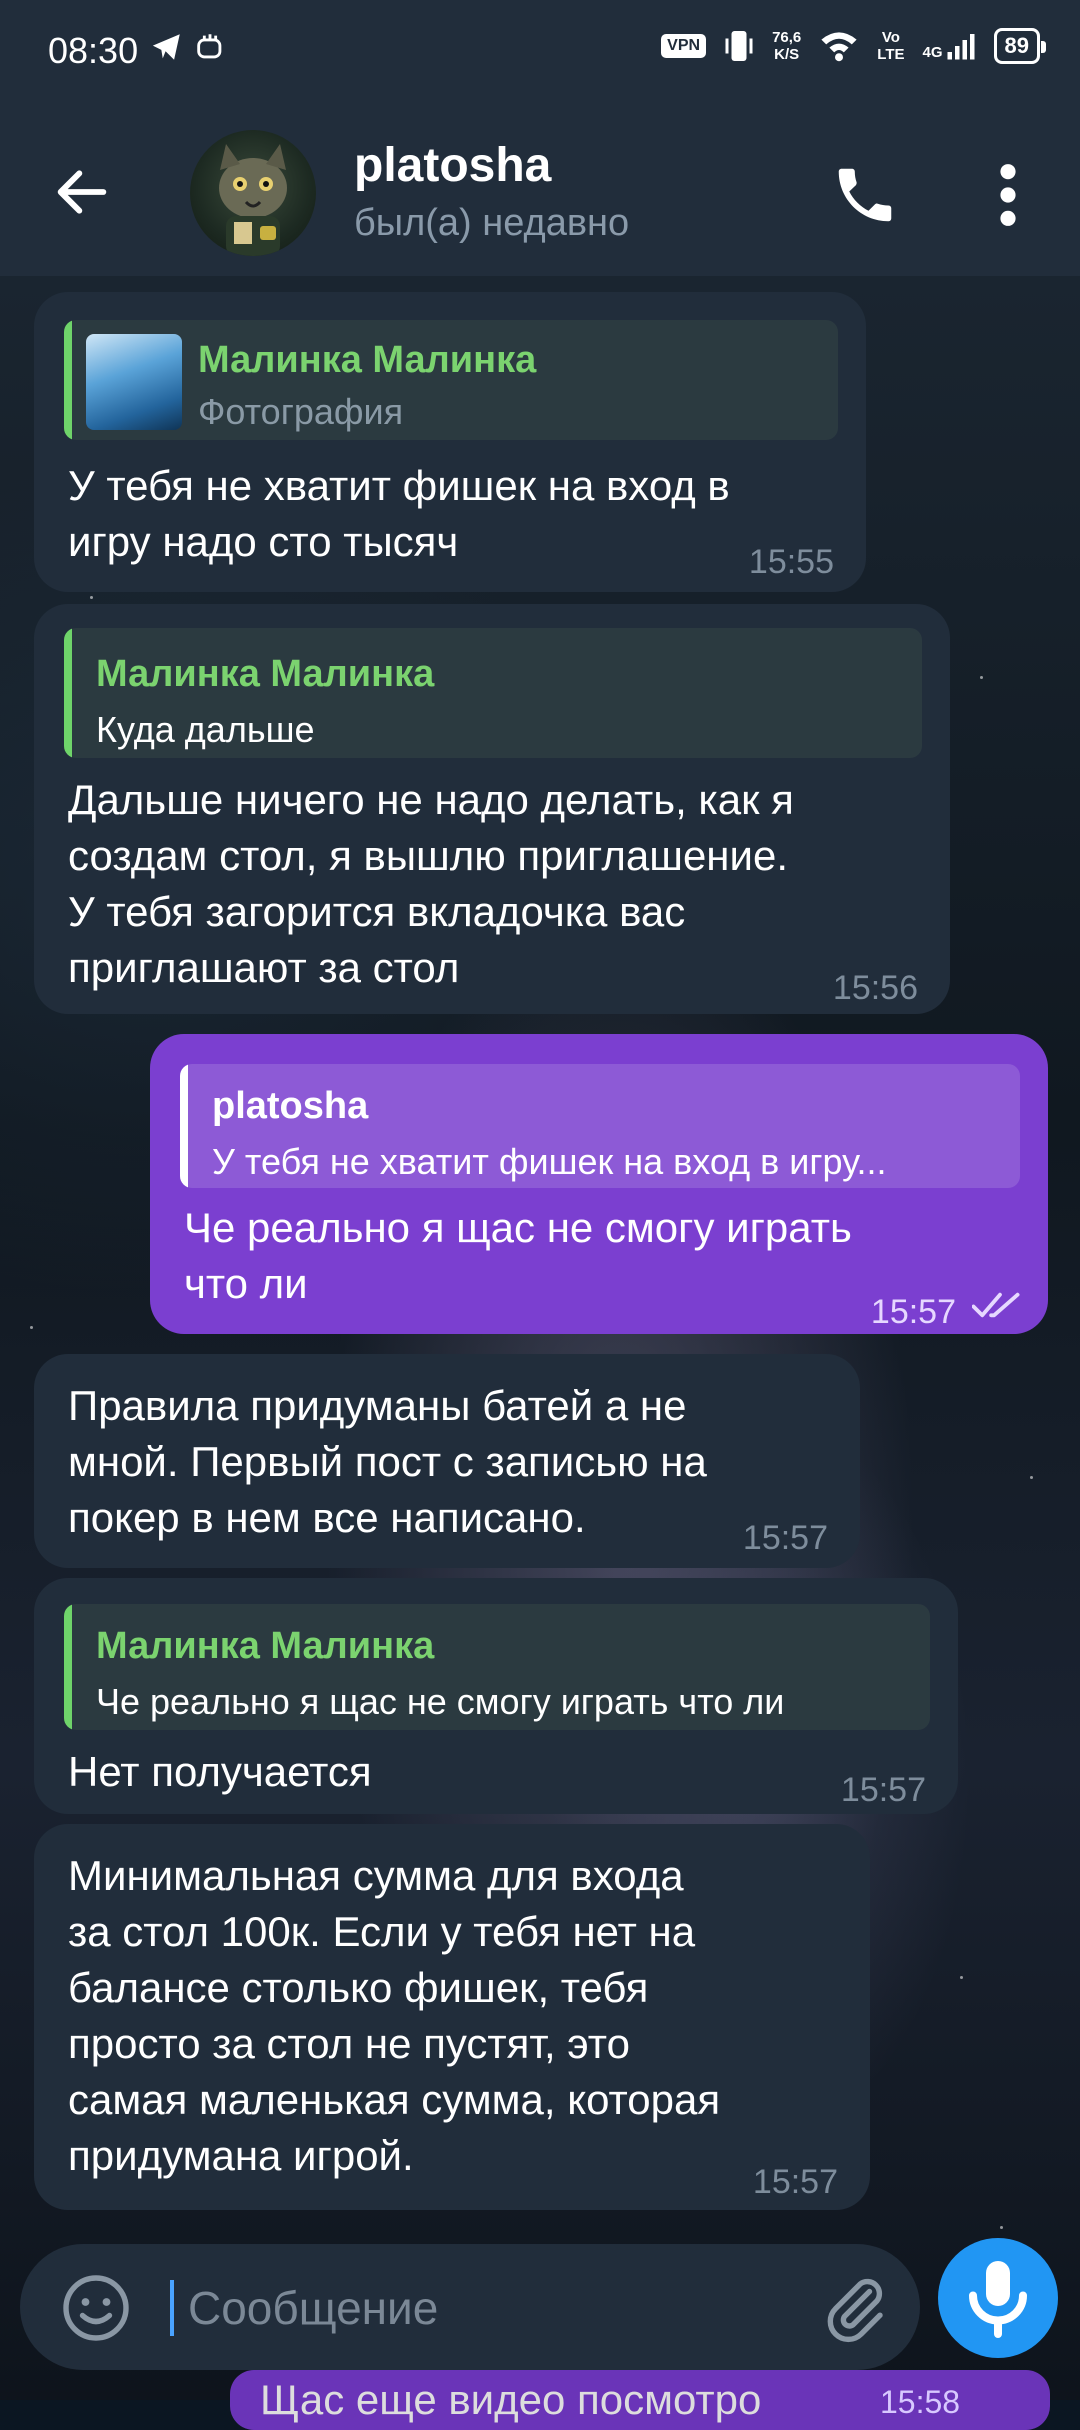  I want to click on status-time: 08:30, so click(93, 50).